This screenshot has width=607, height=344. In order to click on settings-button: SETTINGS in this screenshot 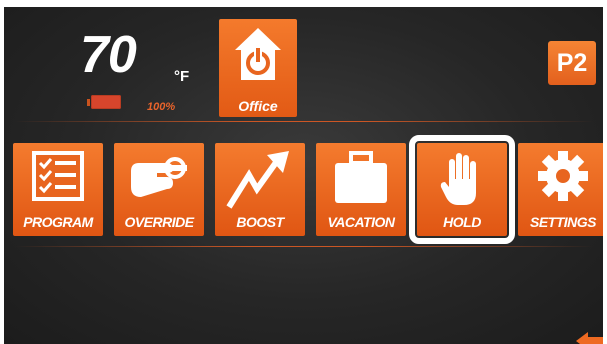, I will do `click(560, 189)`.